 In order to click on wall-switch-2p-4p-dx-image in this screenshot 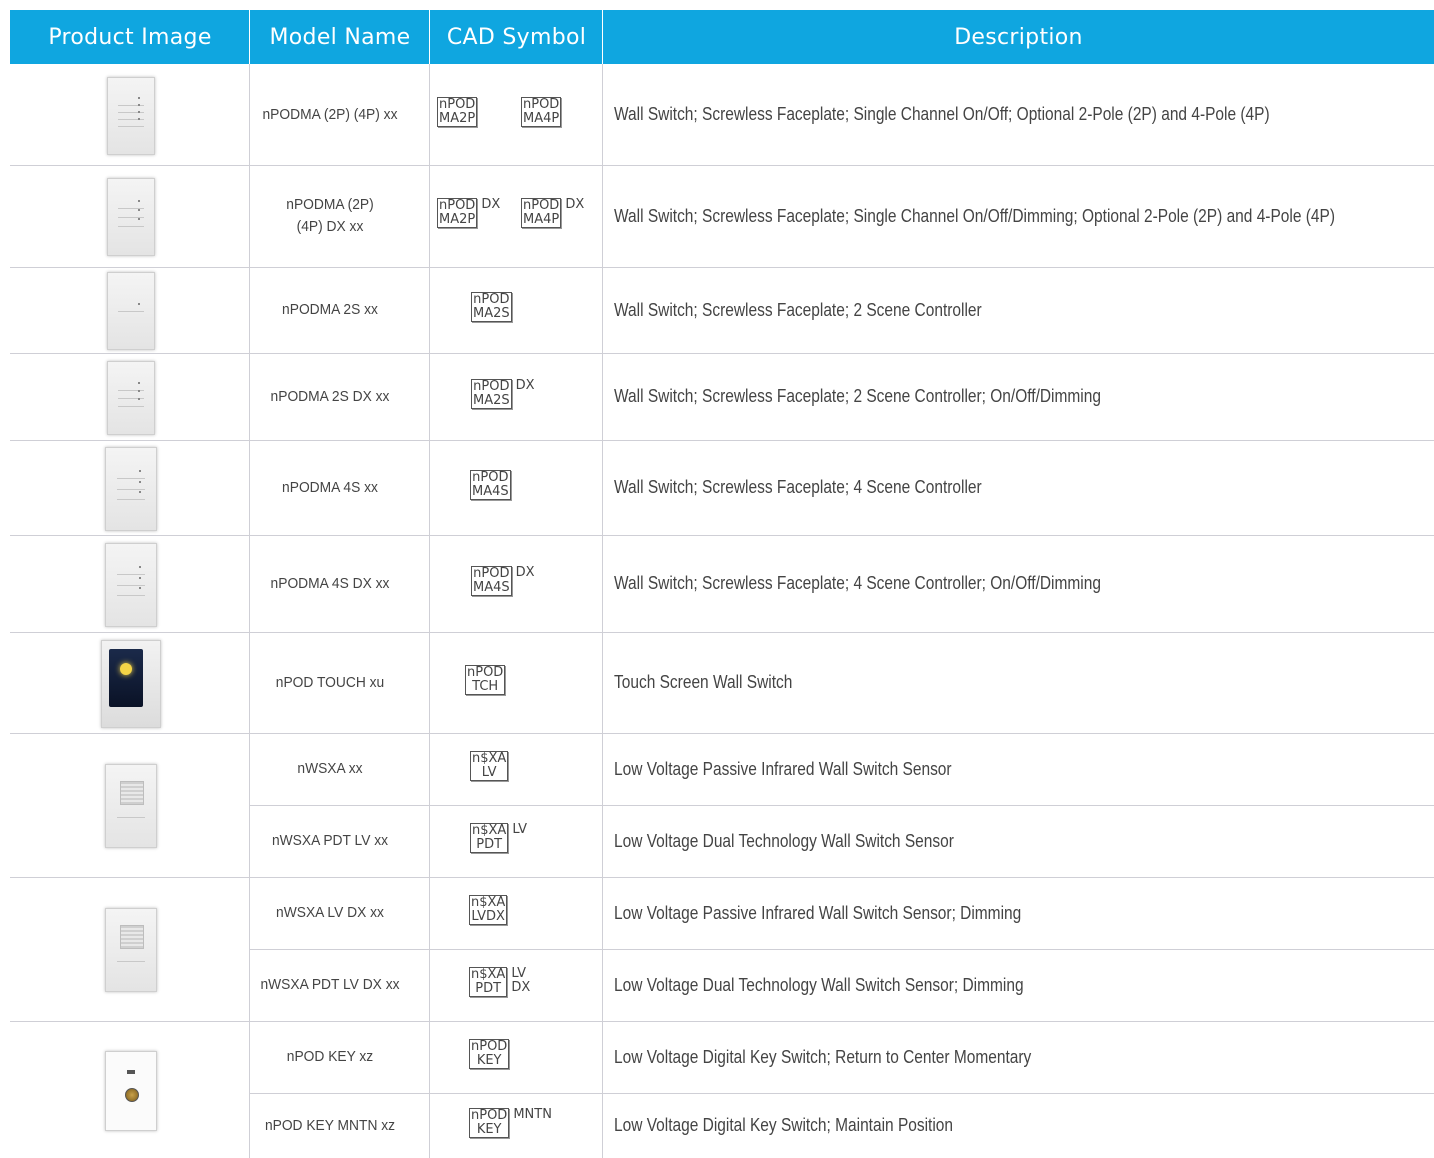, I will do `click(131, 217)`.